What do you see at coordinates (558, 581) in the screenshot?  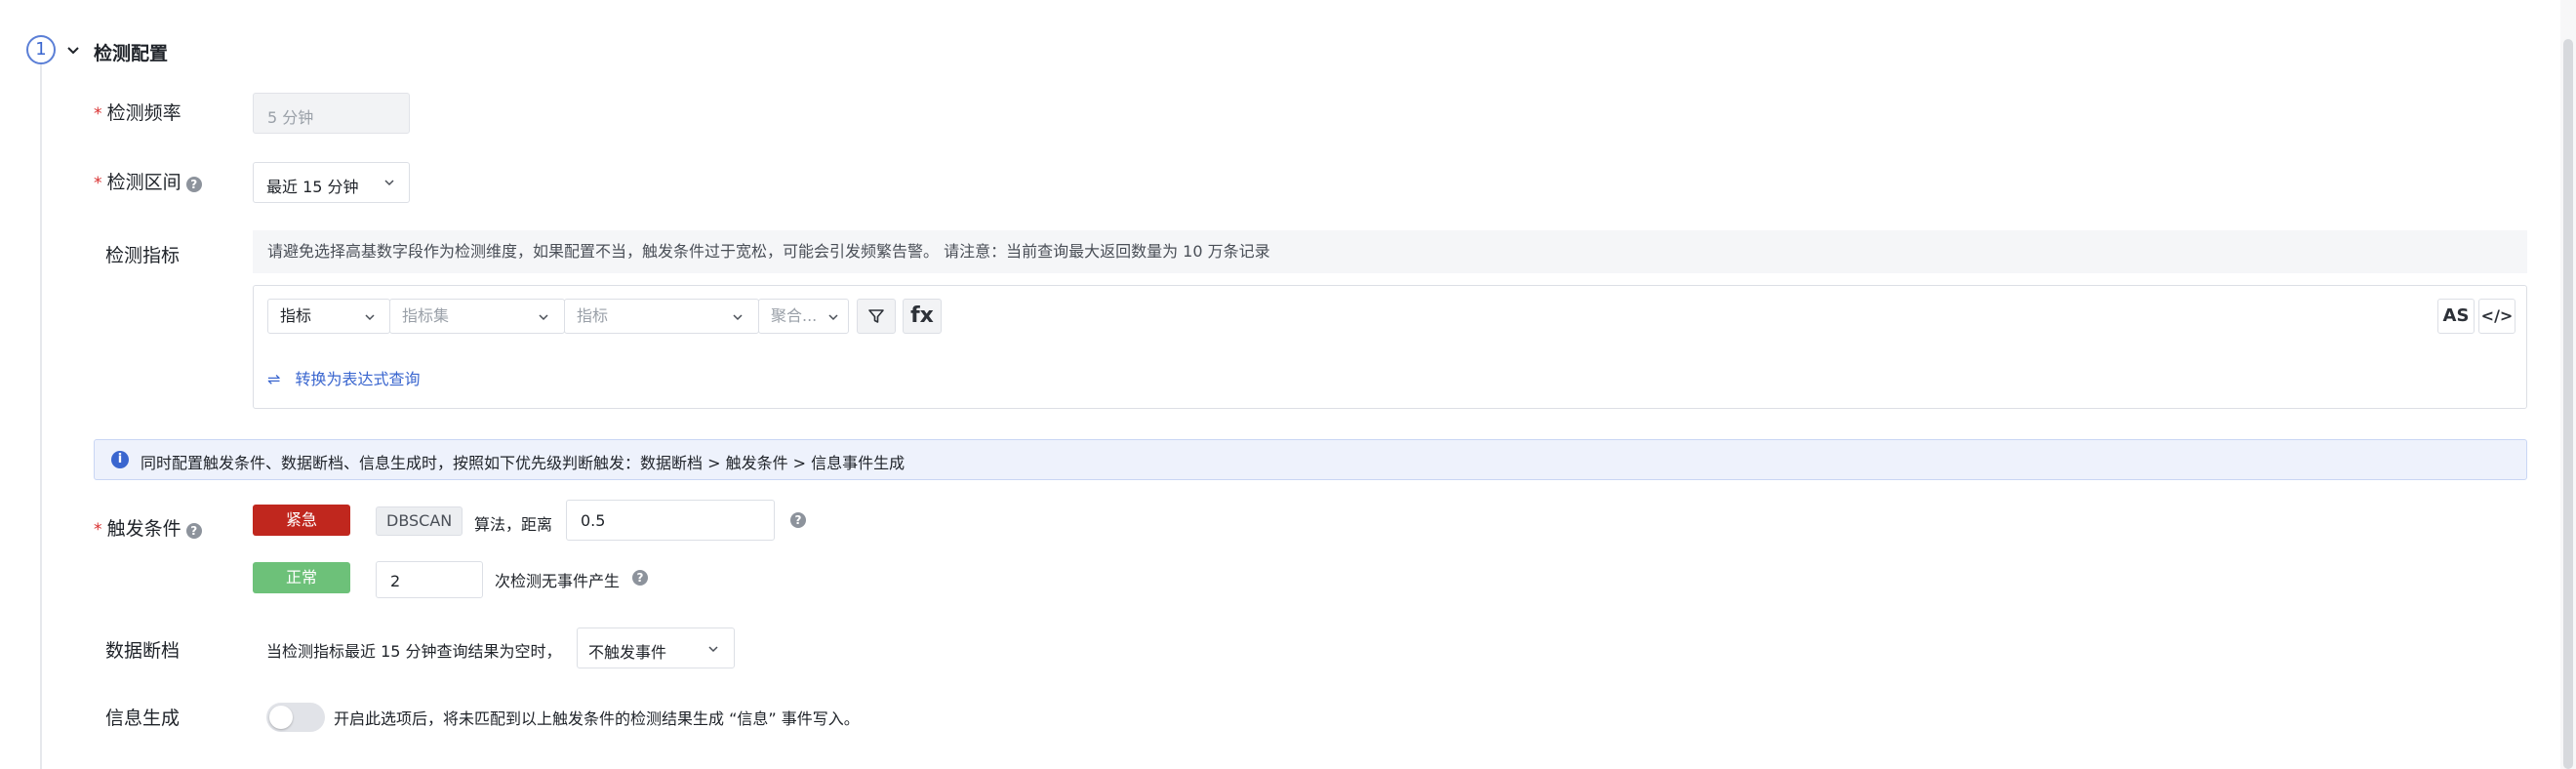 I see `normal-text: 次检测无事件产生` at bounding box center [558, 581].